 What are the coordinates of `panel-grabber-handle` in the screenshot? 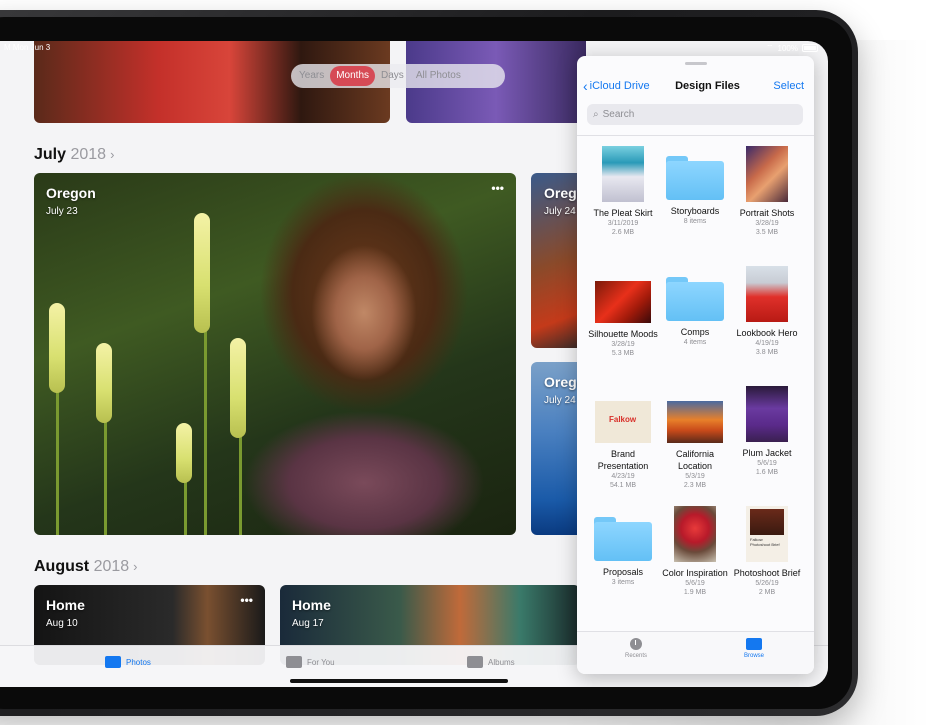 It's located at (696, 63).